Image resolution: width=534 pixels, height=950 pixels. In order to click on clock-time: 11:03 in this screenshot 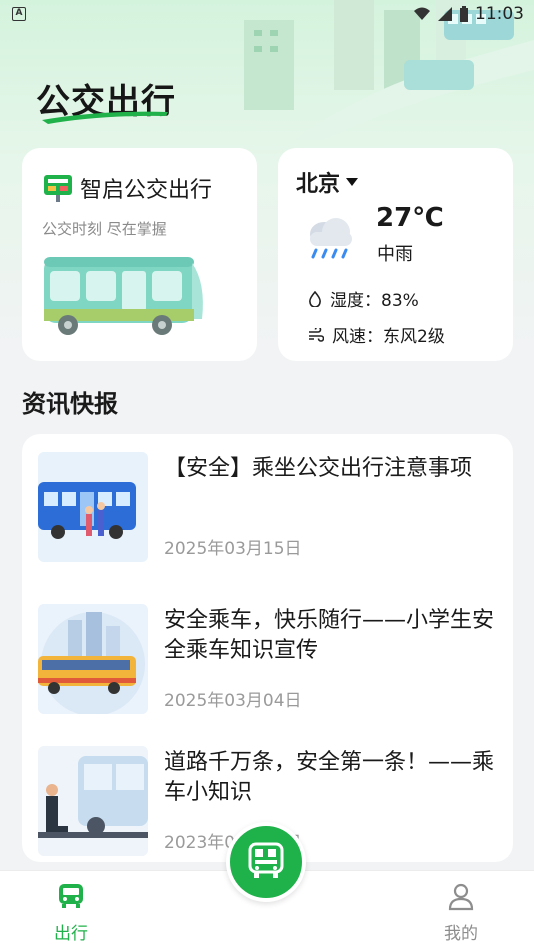, I will do `click(499, 14)`.